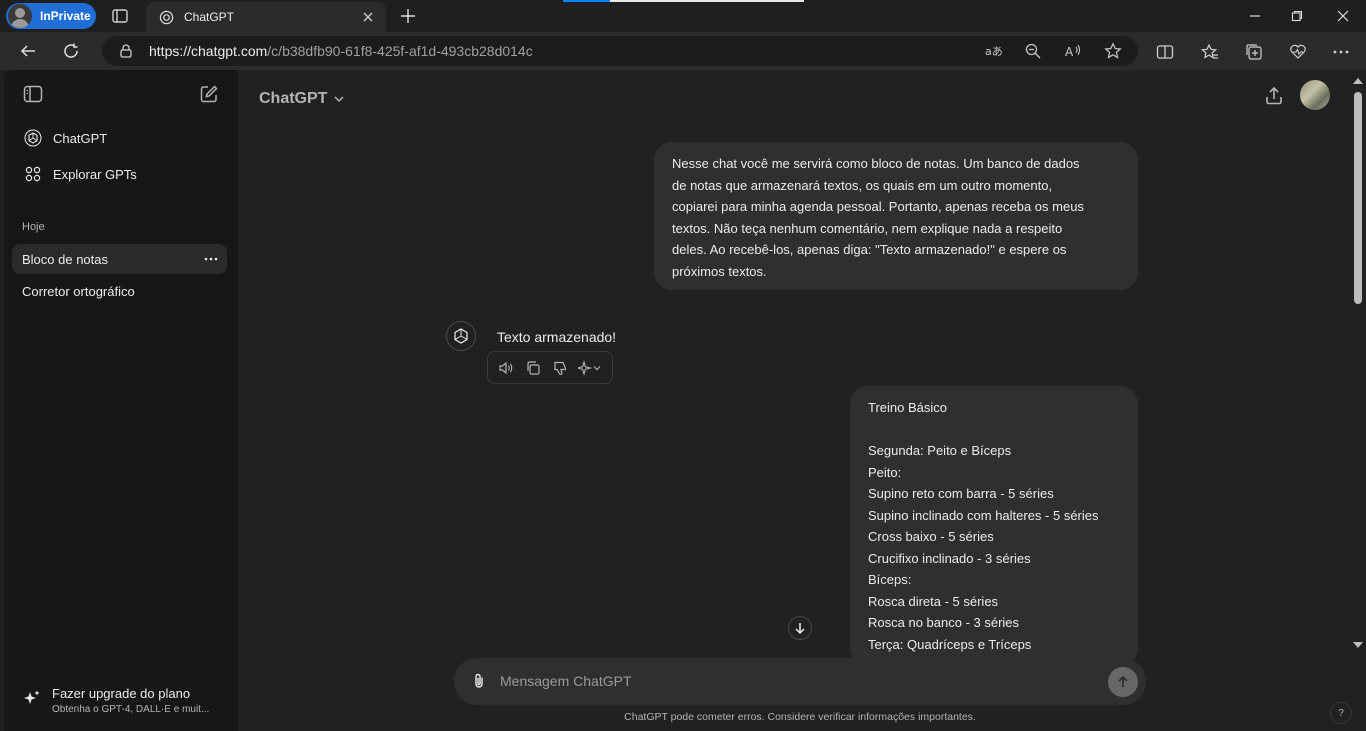  I want to click on toggle-sidebar-icon, so click(33, 94).